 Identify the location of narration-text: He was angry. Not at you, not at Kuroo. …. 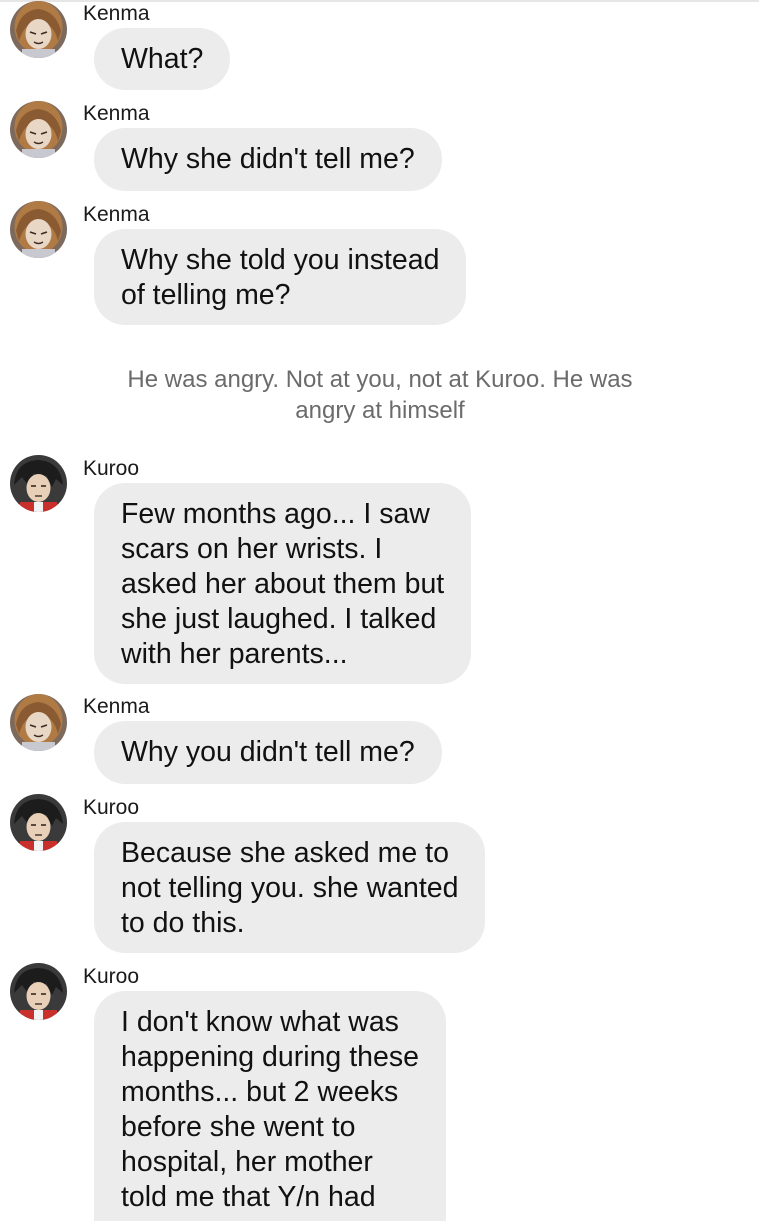
(380, 395).